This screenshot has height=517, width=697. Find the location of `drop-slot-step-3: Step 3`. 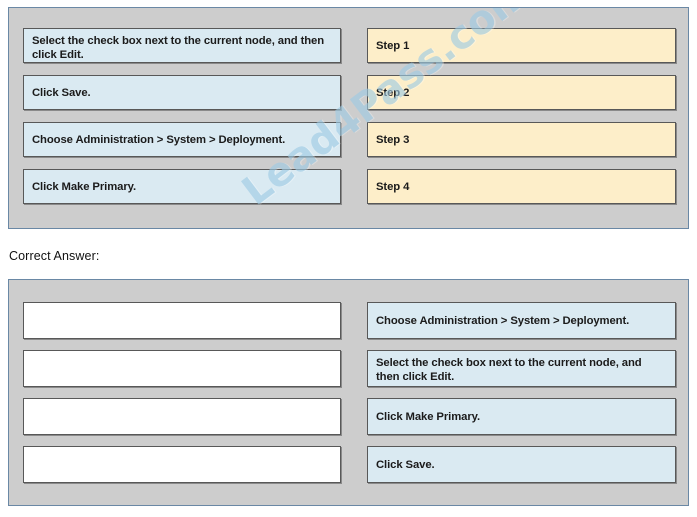

drop-slot-step-3: Step 3 is located at coordinates (521, 139).